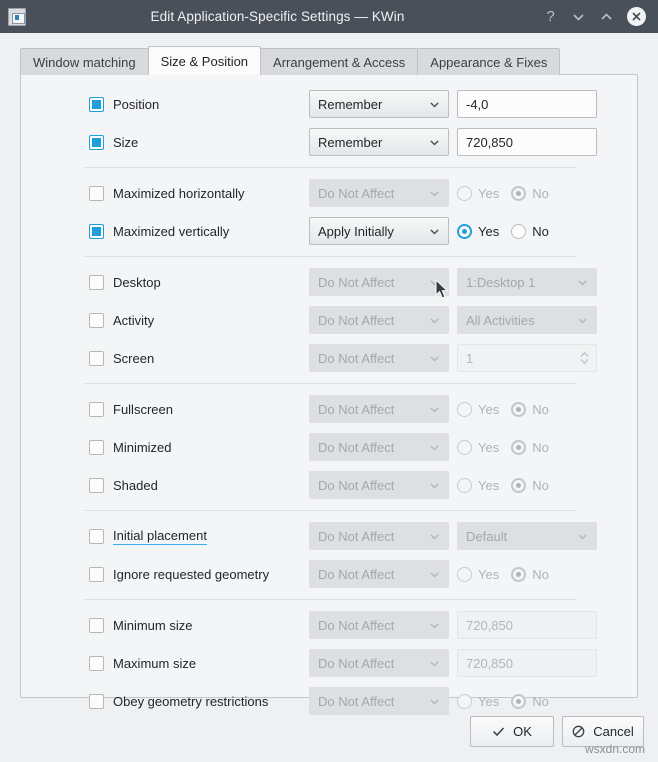 This screenshot has height=762, width=658. What do you see at coordinates (356, 409) in the screenshot?
I see `rule-select-value-fullscreen: Do Not Affect` at bounding box center [356, 409].